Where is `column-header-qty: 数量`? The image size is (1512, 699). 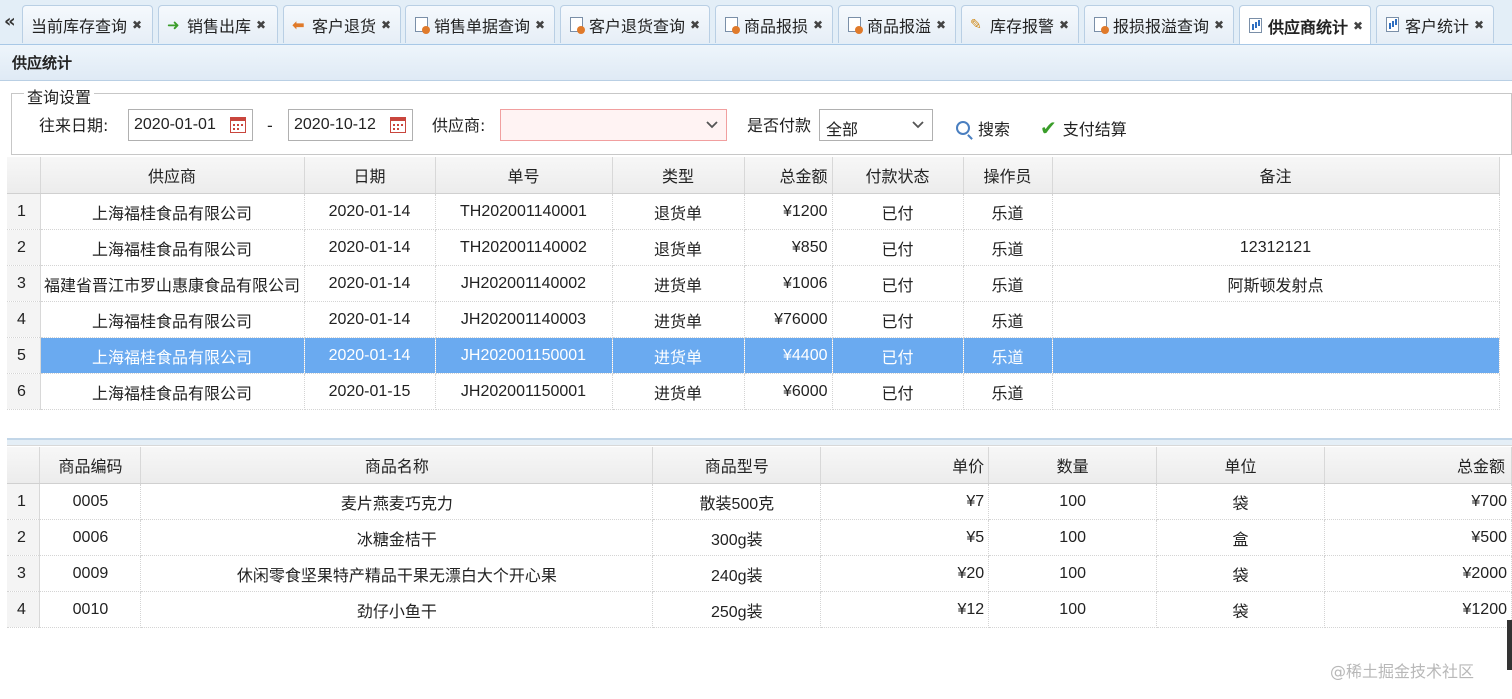
column-header-qty: 数量 is located at coordinates (1073, 465).